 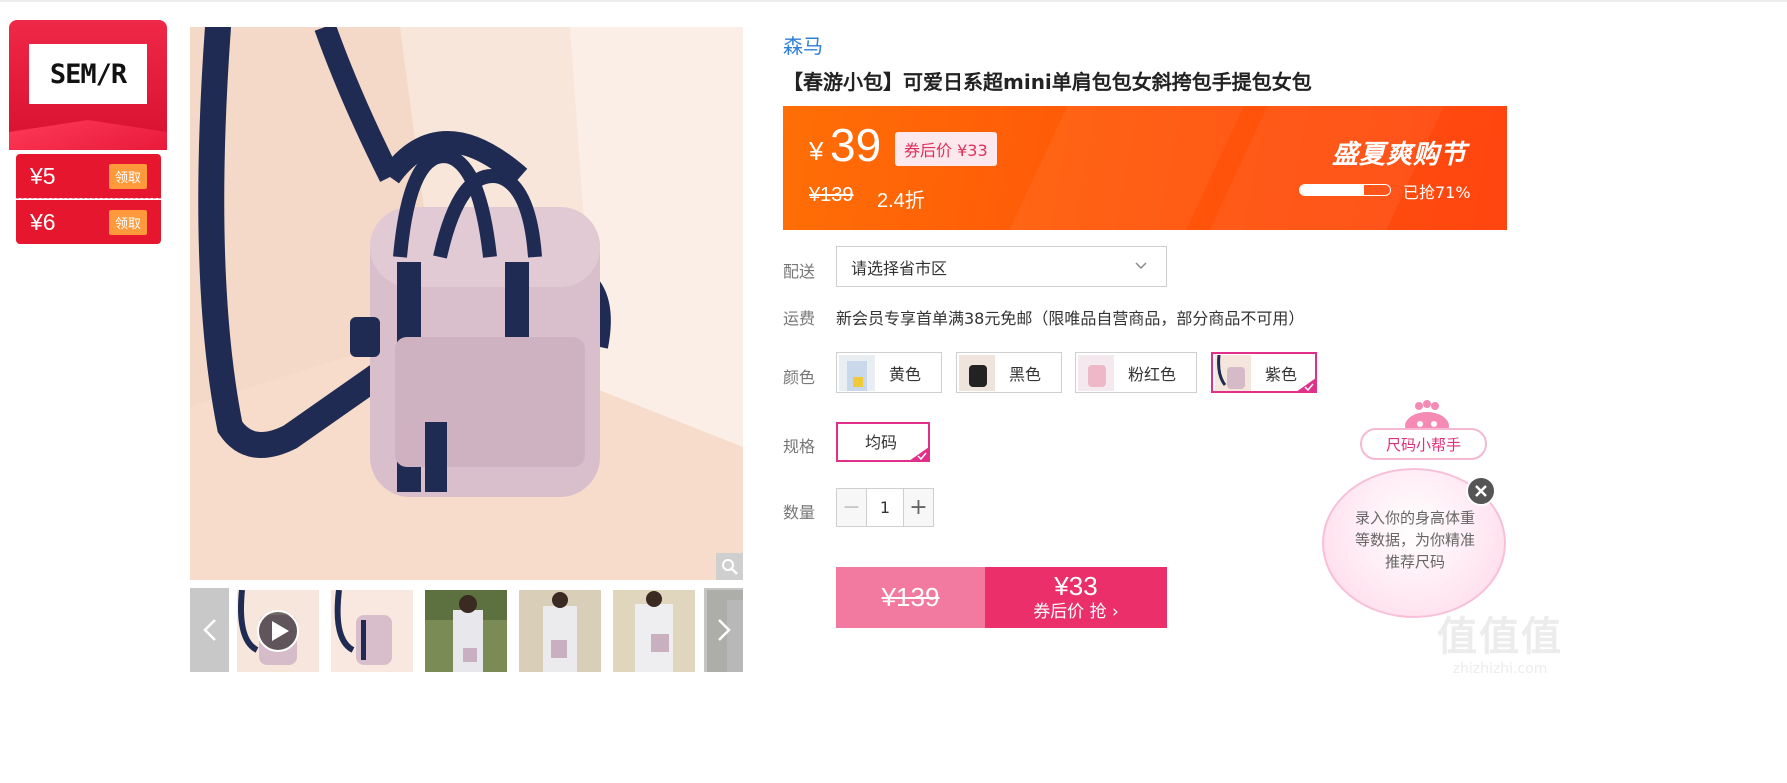 I want to click on watermark: 值值值 zhizhizhi.com, so click(x=1500, y=646).